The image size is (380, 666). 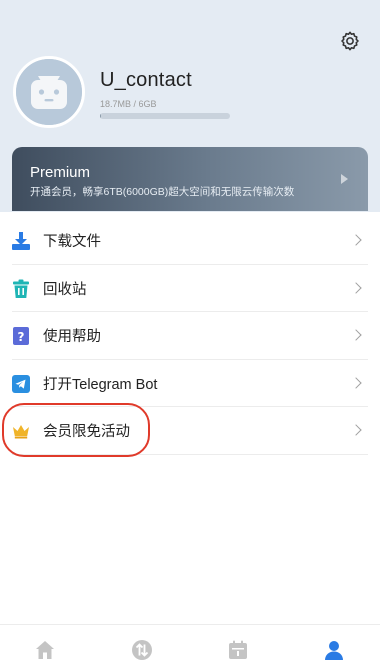 I want to click on menu-item-label: 会员限免活动, so click(x=86, y=432).